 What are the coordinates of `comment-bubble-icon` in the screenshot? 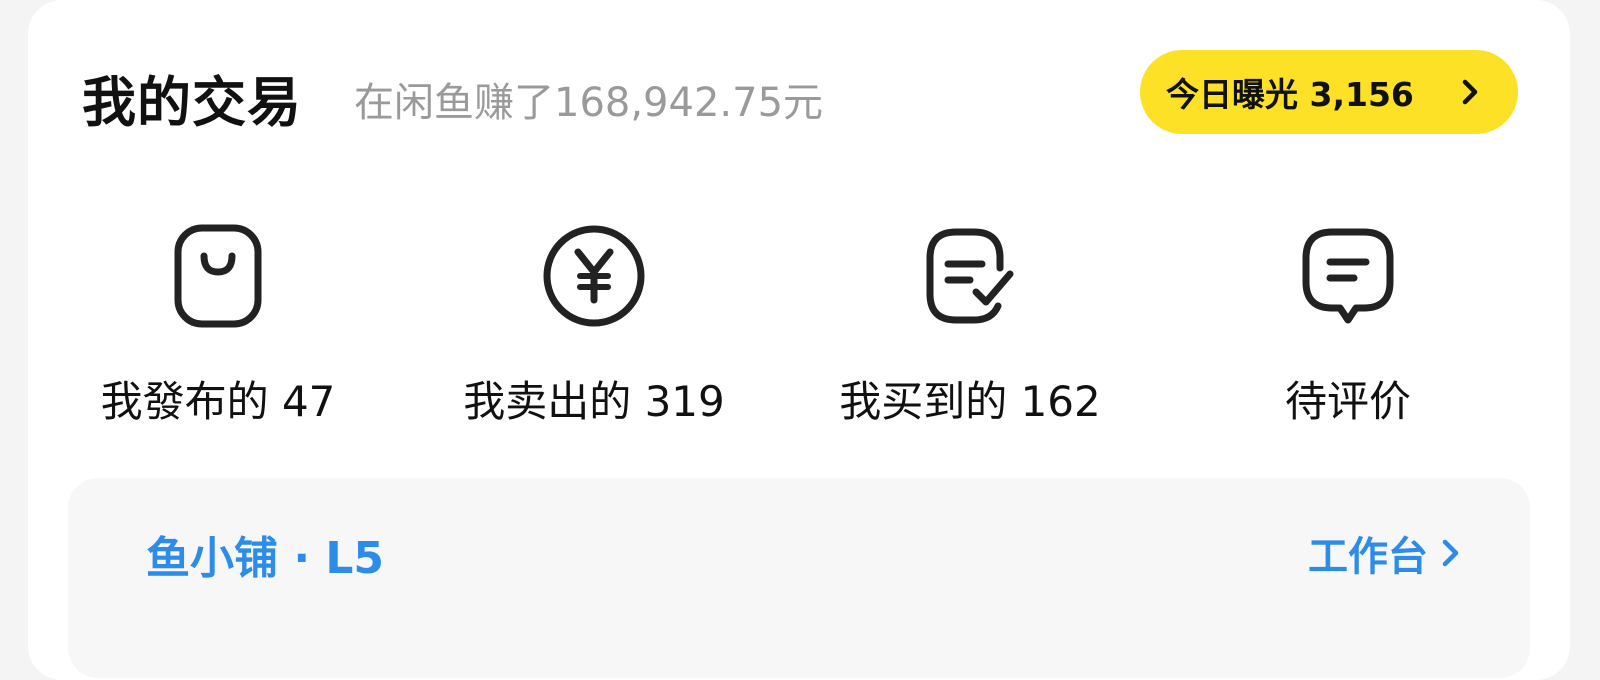 It's located at (1348, 276).